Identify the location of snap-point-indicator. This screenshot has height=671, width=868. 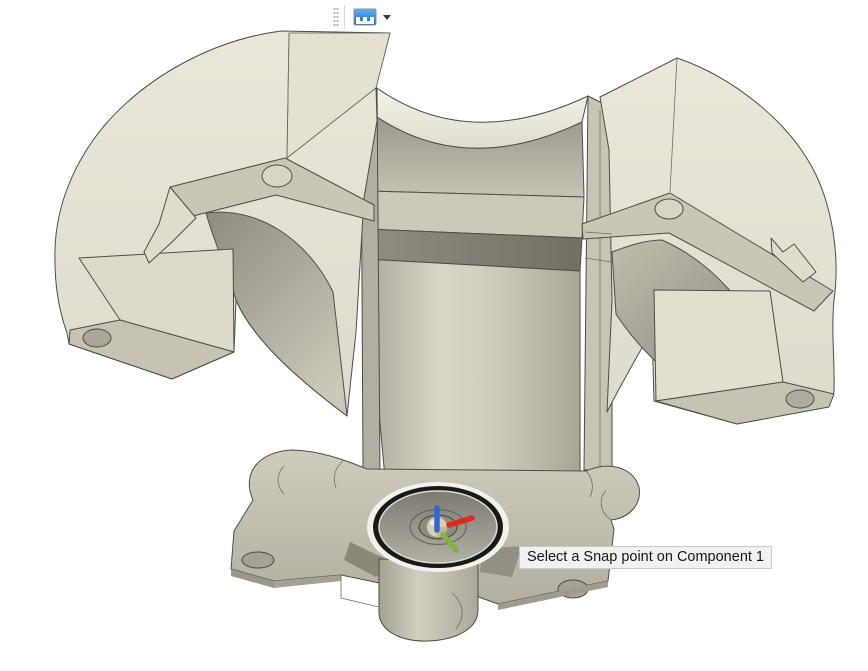
(438, 527).